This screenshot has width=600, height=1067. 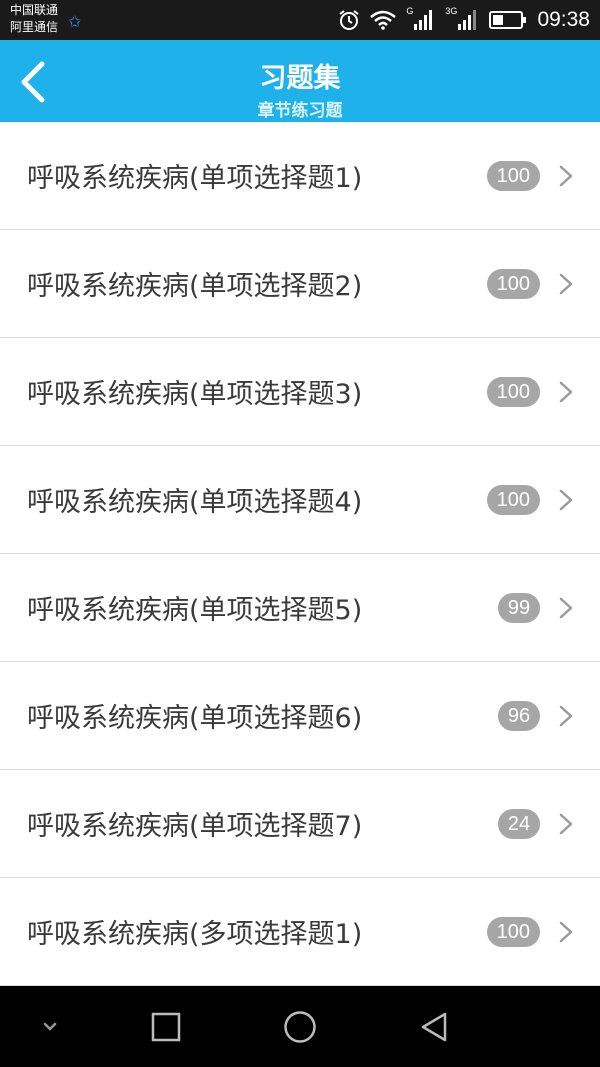 I want to click on carrier-info: 中国联通 阿里通信, so click(x=34, y=19).